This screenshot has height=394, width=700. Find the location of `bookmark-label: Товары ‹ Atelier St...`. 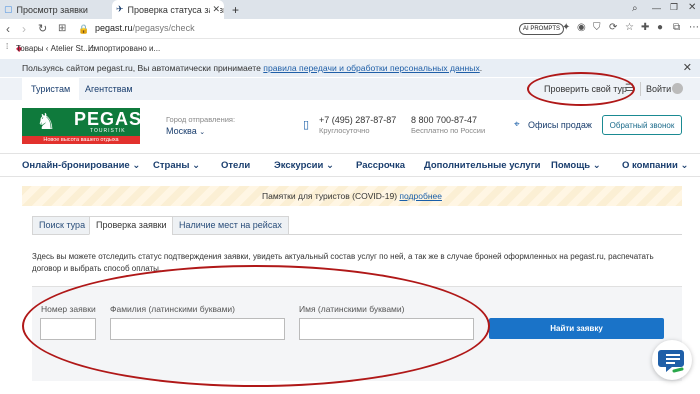

bookmark-label: Товары ‹ Atelier St... is located at coordinates (53, 48).